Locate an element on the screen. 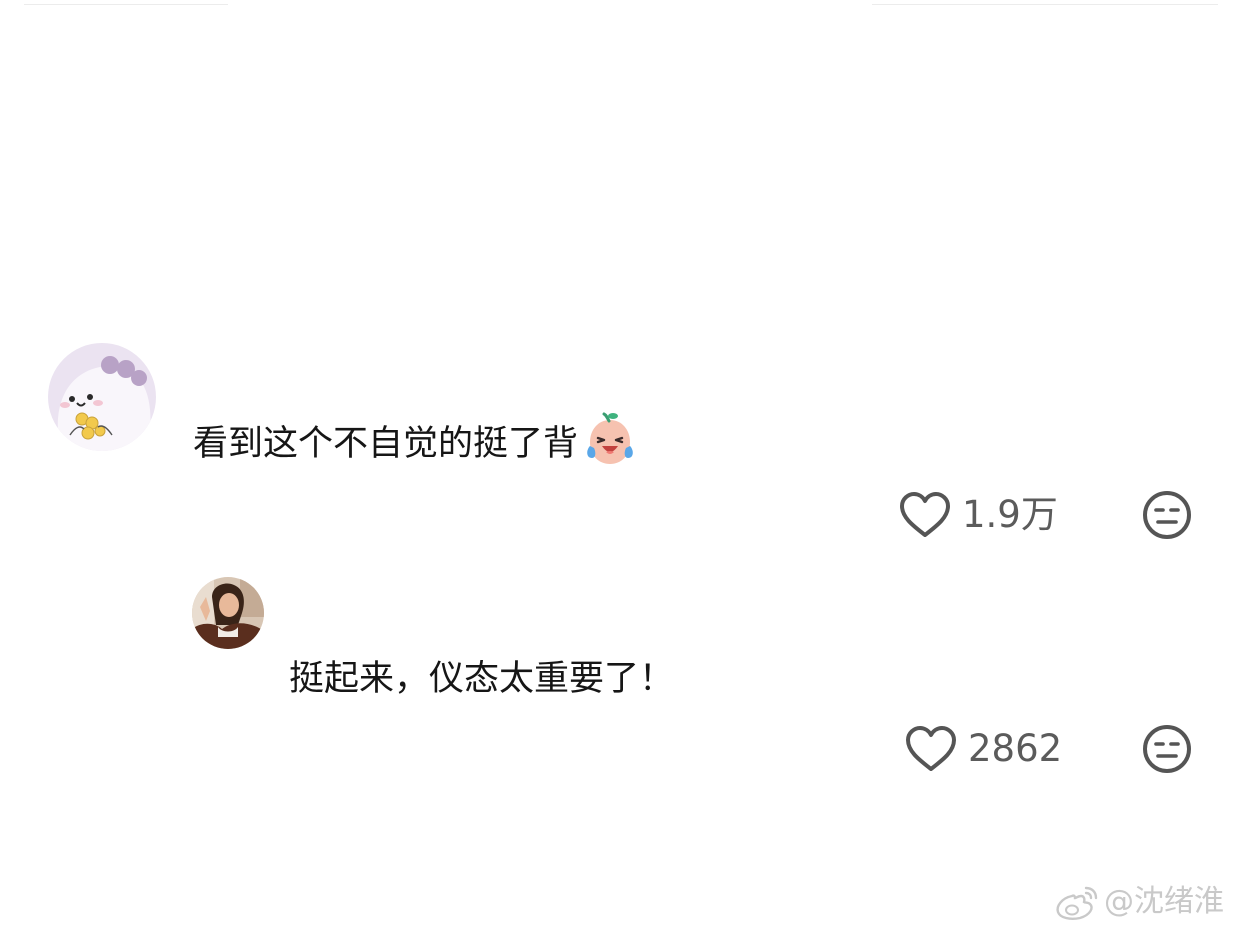 The image size is (1242, 931). comment-body: 看到这个不自觉的挺了背 is located at coordinates (386, 444).